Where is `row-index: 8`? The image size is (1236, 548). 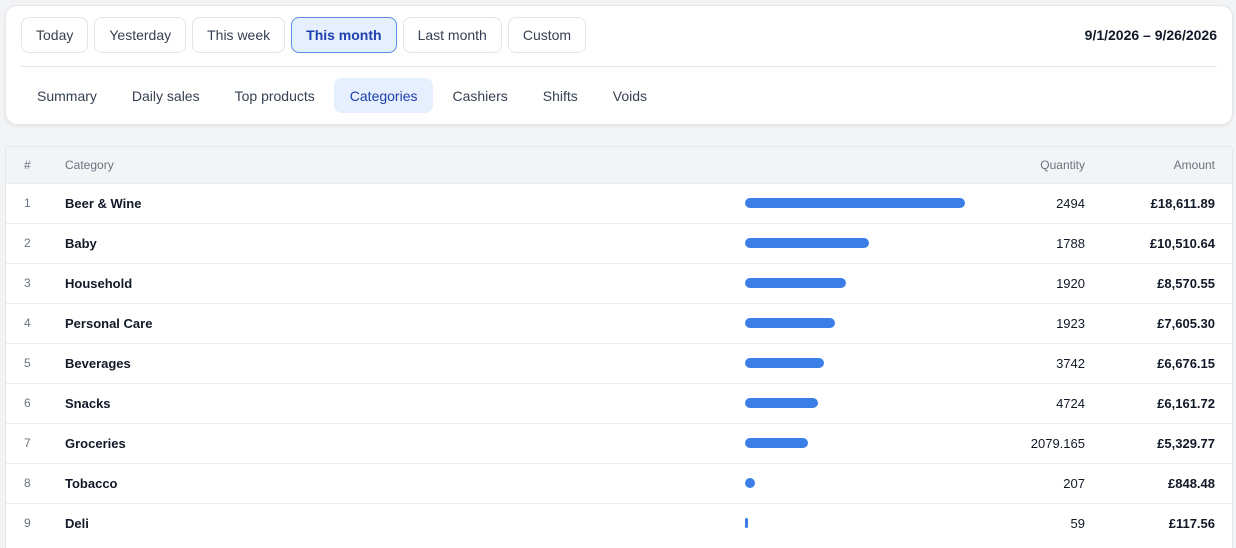
row-index: 8 is located at coordinates (27, 483).